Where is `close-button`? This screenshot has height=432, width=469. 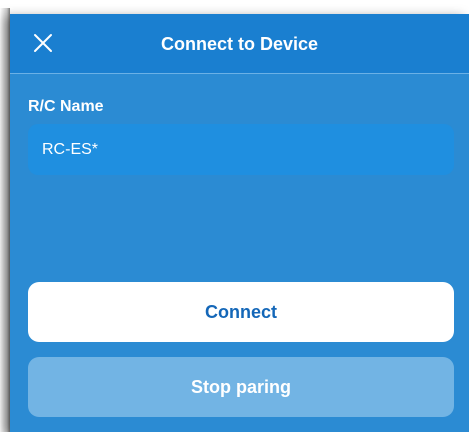 close-button is located at coordinates (43, 43).